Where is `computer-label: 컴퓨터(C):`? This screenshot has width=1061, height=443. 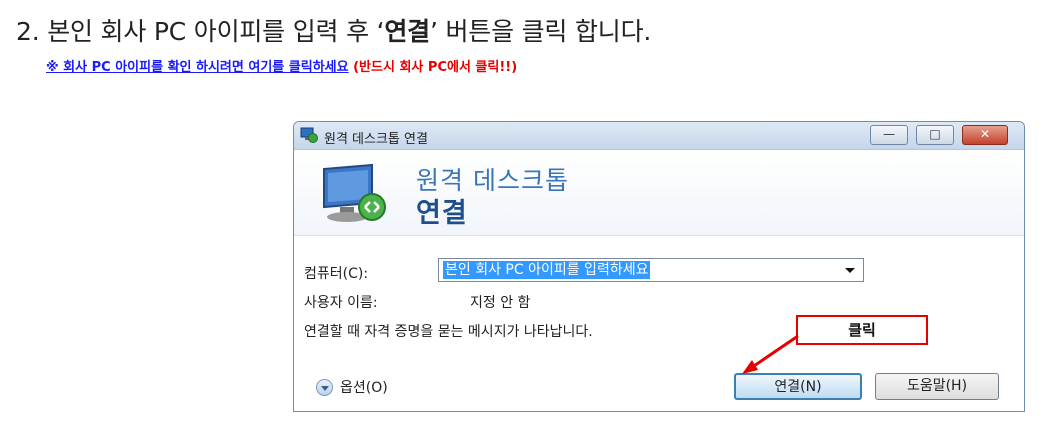 computer-label: 컴퓨터(C): is located at coordinates (336, 274).